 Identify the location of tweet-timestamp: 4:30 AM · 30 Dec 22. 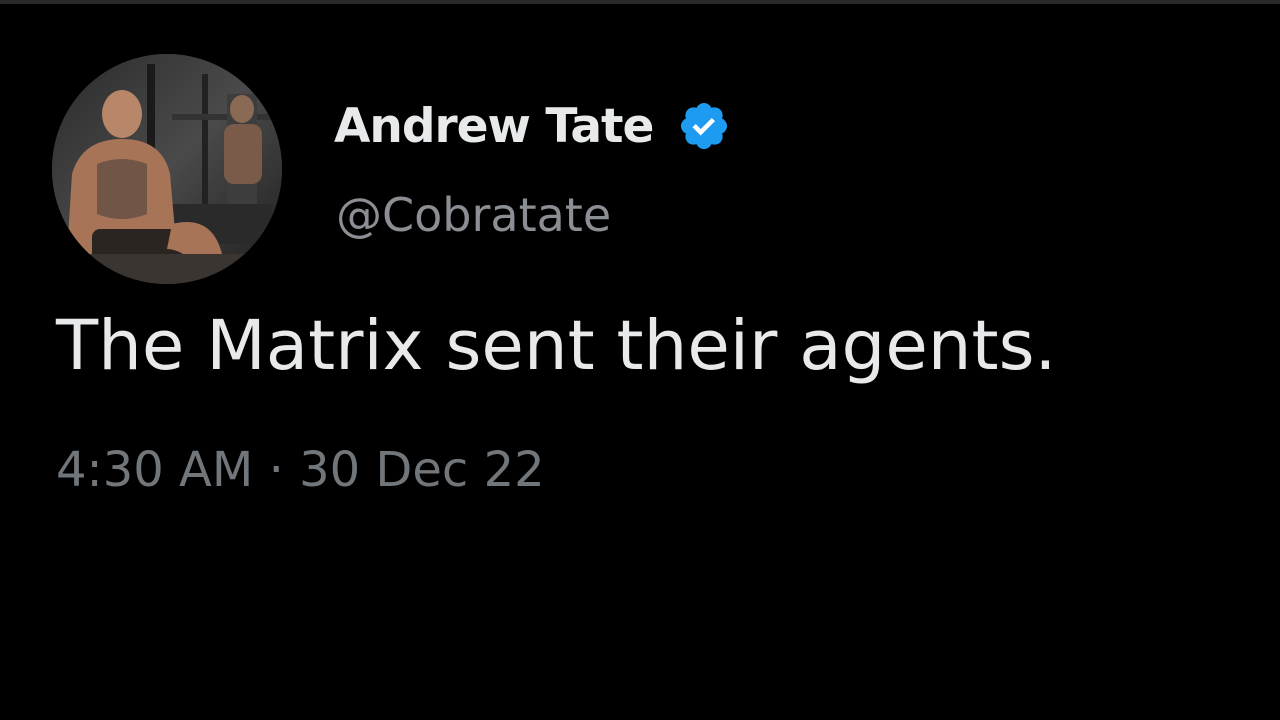
(300, 470).